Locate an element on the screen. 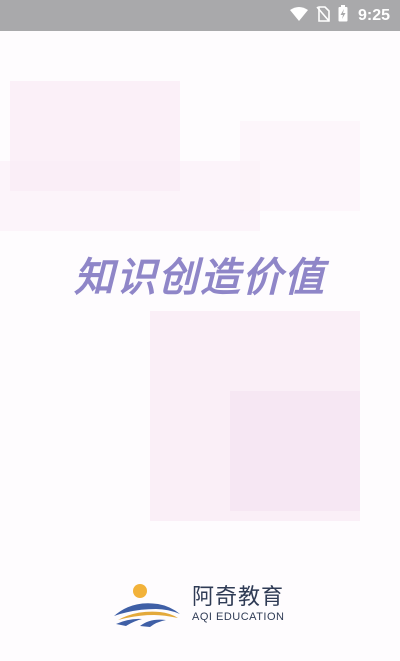 The width and height of the screenshot is (400, 661). status-icons: 9:25 is located at coordinates (339, 15).